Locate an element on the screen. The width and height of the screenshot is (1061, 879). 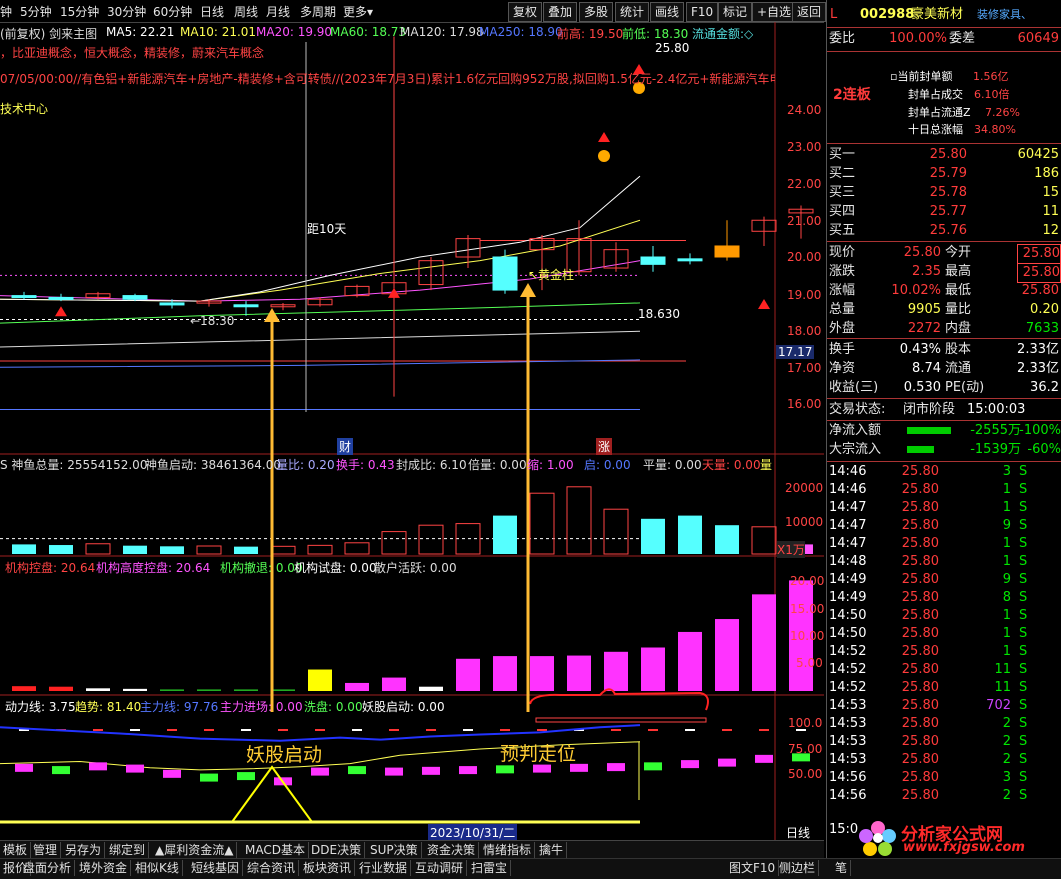
tab-f10-graphic: 图文F10 is located at coordinates (753, 868).